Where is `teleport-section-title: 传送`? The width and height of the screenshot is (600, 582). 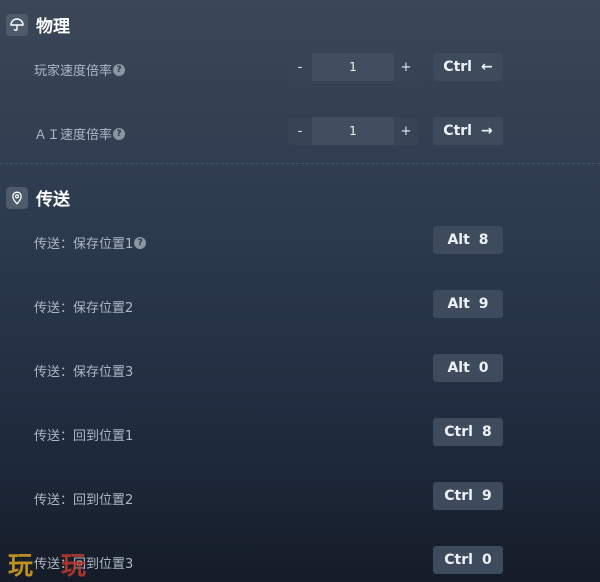 teleport-section-title: 传送 is located at coordinates (53, 200).